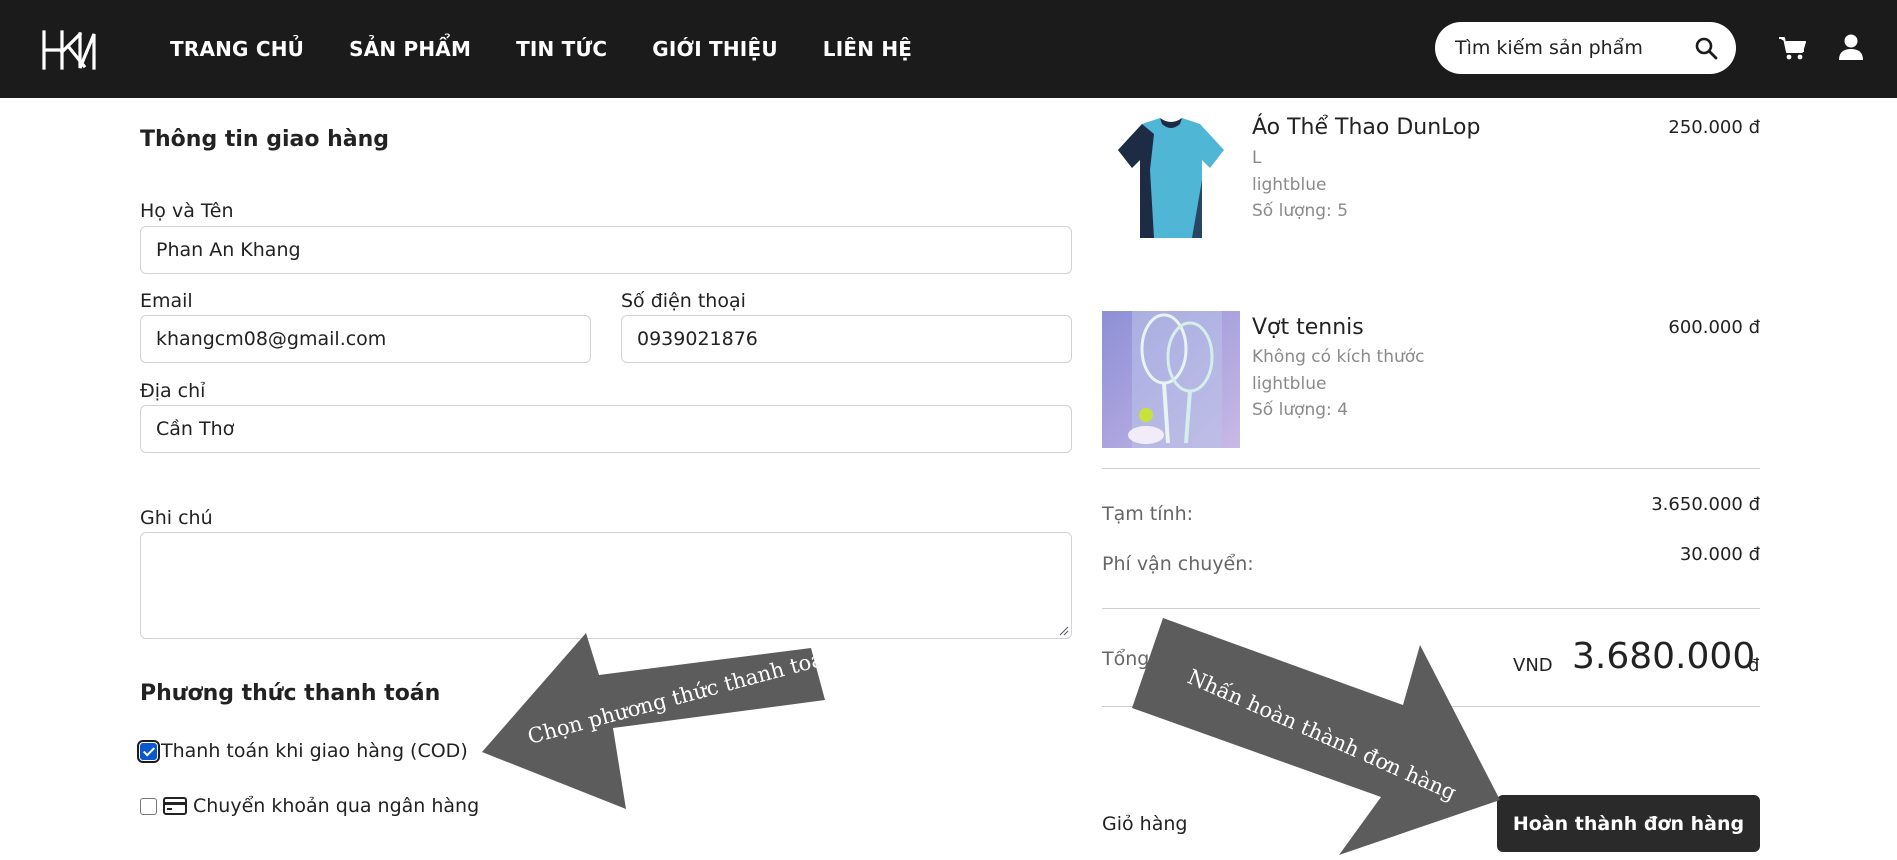  What do you see at coordinates (1754, 665) in the screenshot?
I see `total-suffix: đ` at bounding box center [1754, 665].